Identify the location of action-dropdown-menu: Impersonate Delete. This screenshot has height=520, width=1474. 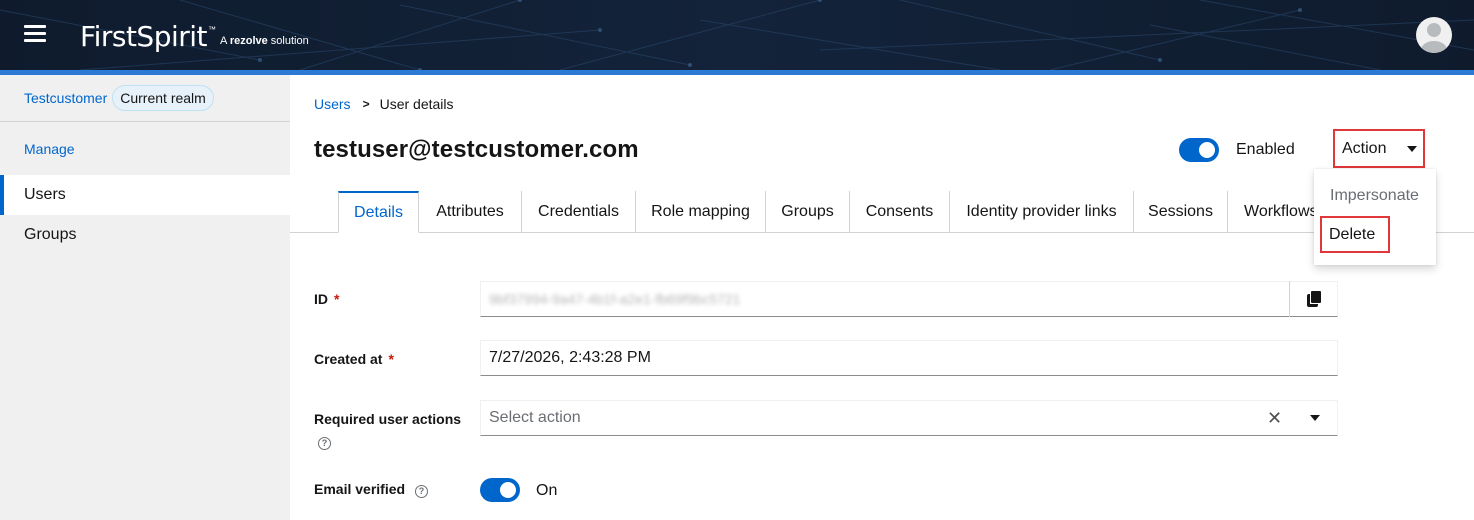
(1375, 217).